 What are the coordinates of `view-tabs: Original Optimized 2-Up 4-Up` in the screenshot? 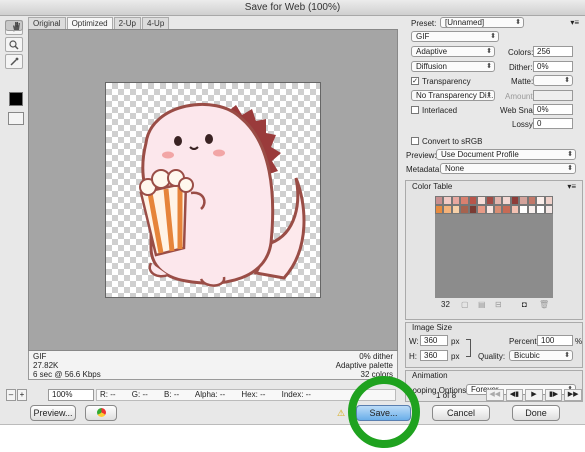 It's located at (99, 23).